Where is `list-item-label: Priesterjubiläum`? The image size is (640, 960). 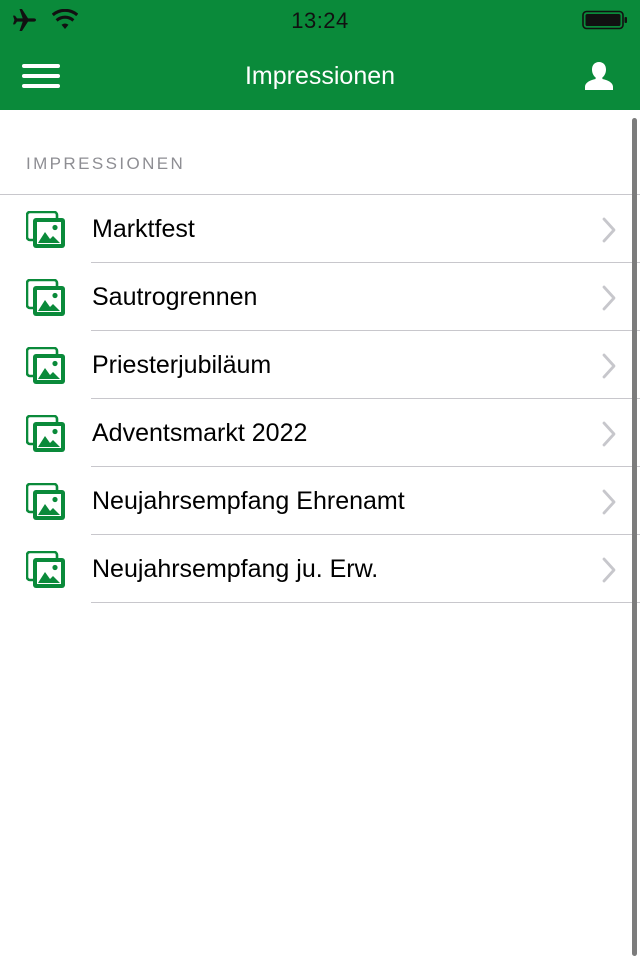
list-item-label: Priesterjubiläum is located at coordinates (182, 365).